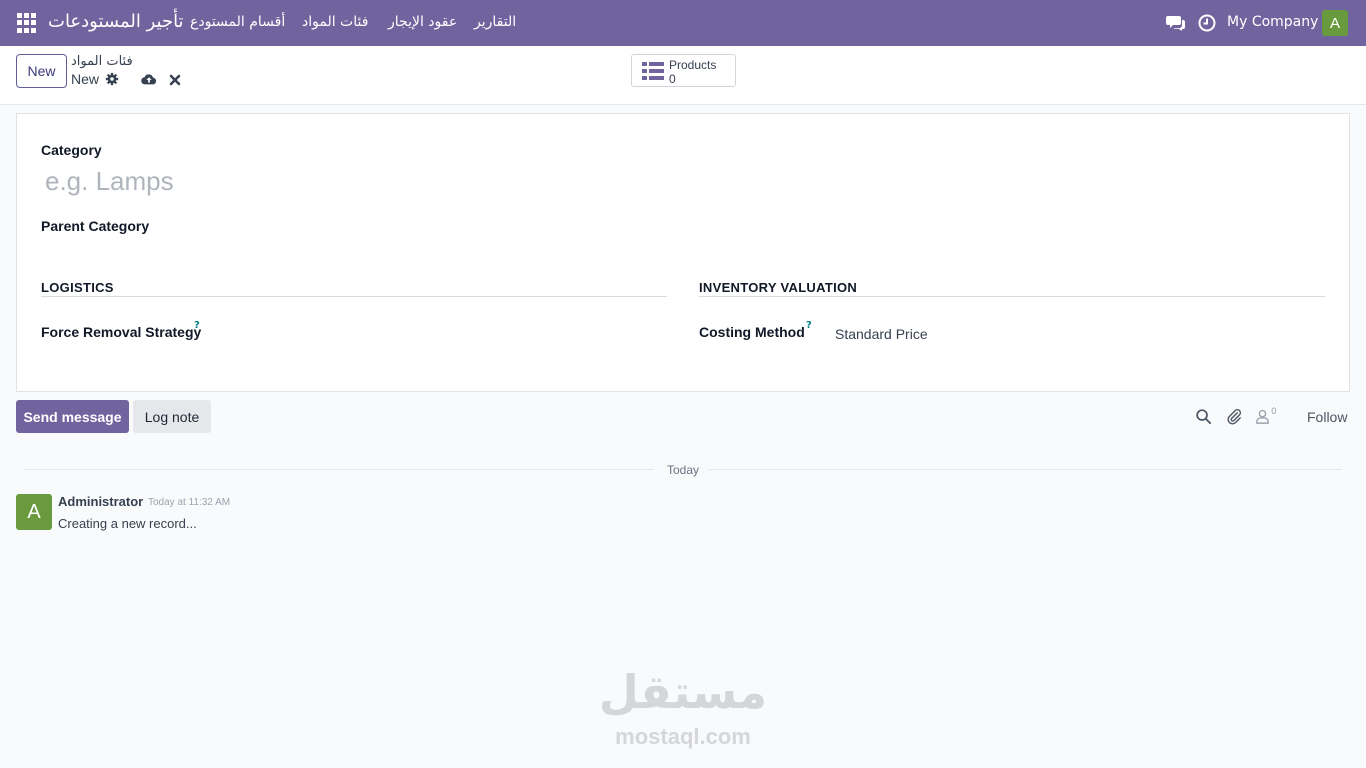  What do you see at coordinates (72, 416) in the screenshot?
I see `send-message-button: Send message` at bounding box center [72, 416].